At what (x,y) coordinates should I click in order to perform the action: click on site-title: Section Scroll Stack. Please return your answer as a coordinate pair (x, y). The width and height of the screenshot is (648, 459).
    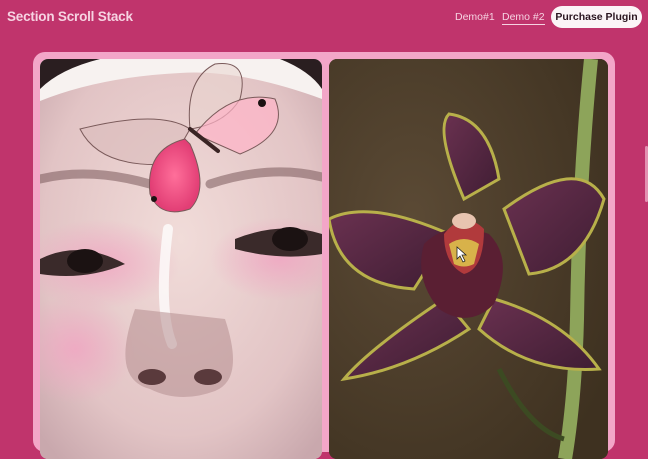
    Looking at the image, I should click on (70, 16).